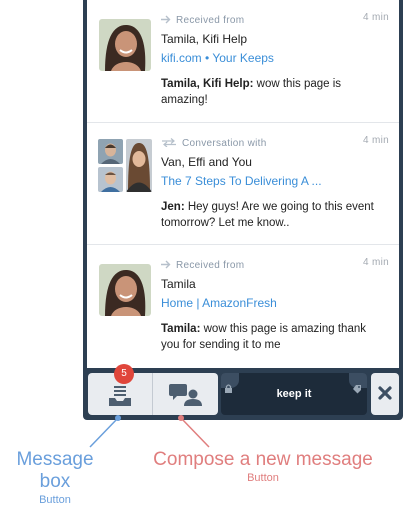 The image size is (403, 507). What do you see at coordinates (55, 500) in the screenshot?
I see `callout-subtitle: Button` at bounding box center [55, 500].